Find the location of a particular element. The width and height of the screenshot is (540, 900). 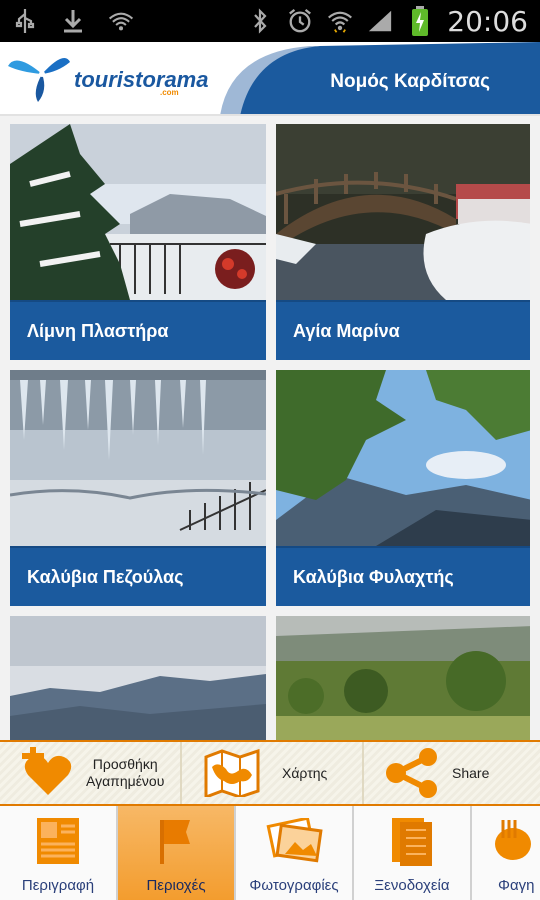

place-tile-mountains is located at coordinates (138, 678).